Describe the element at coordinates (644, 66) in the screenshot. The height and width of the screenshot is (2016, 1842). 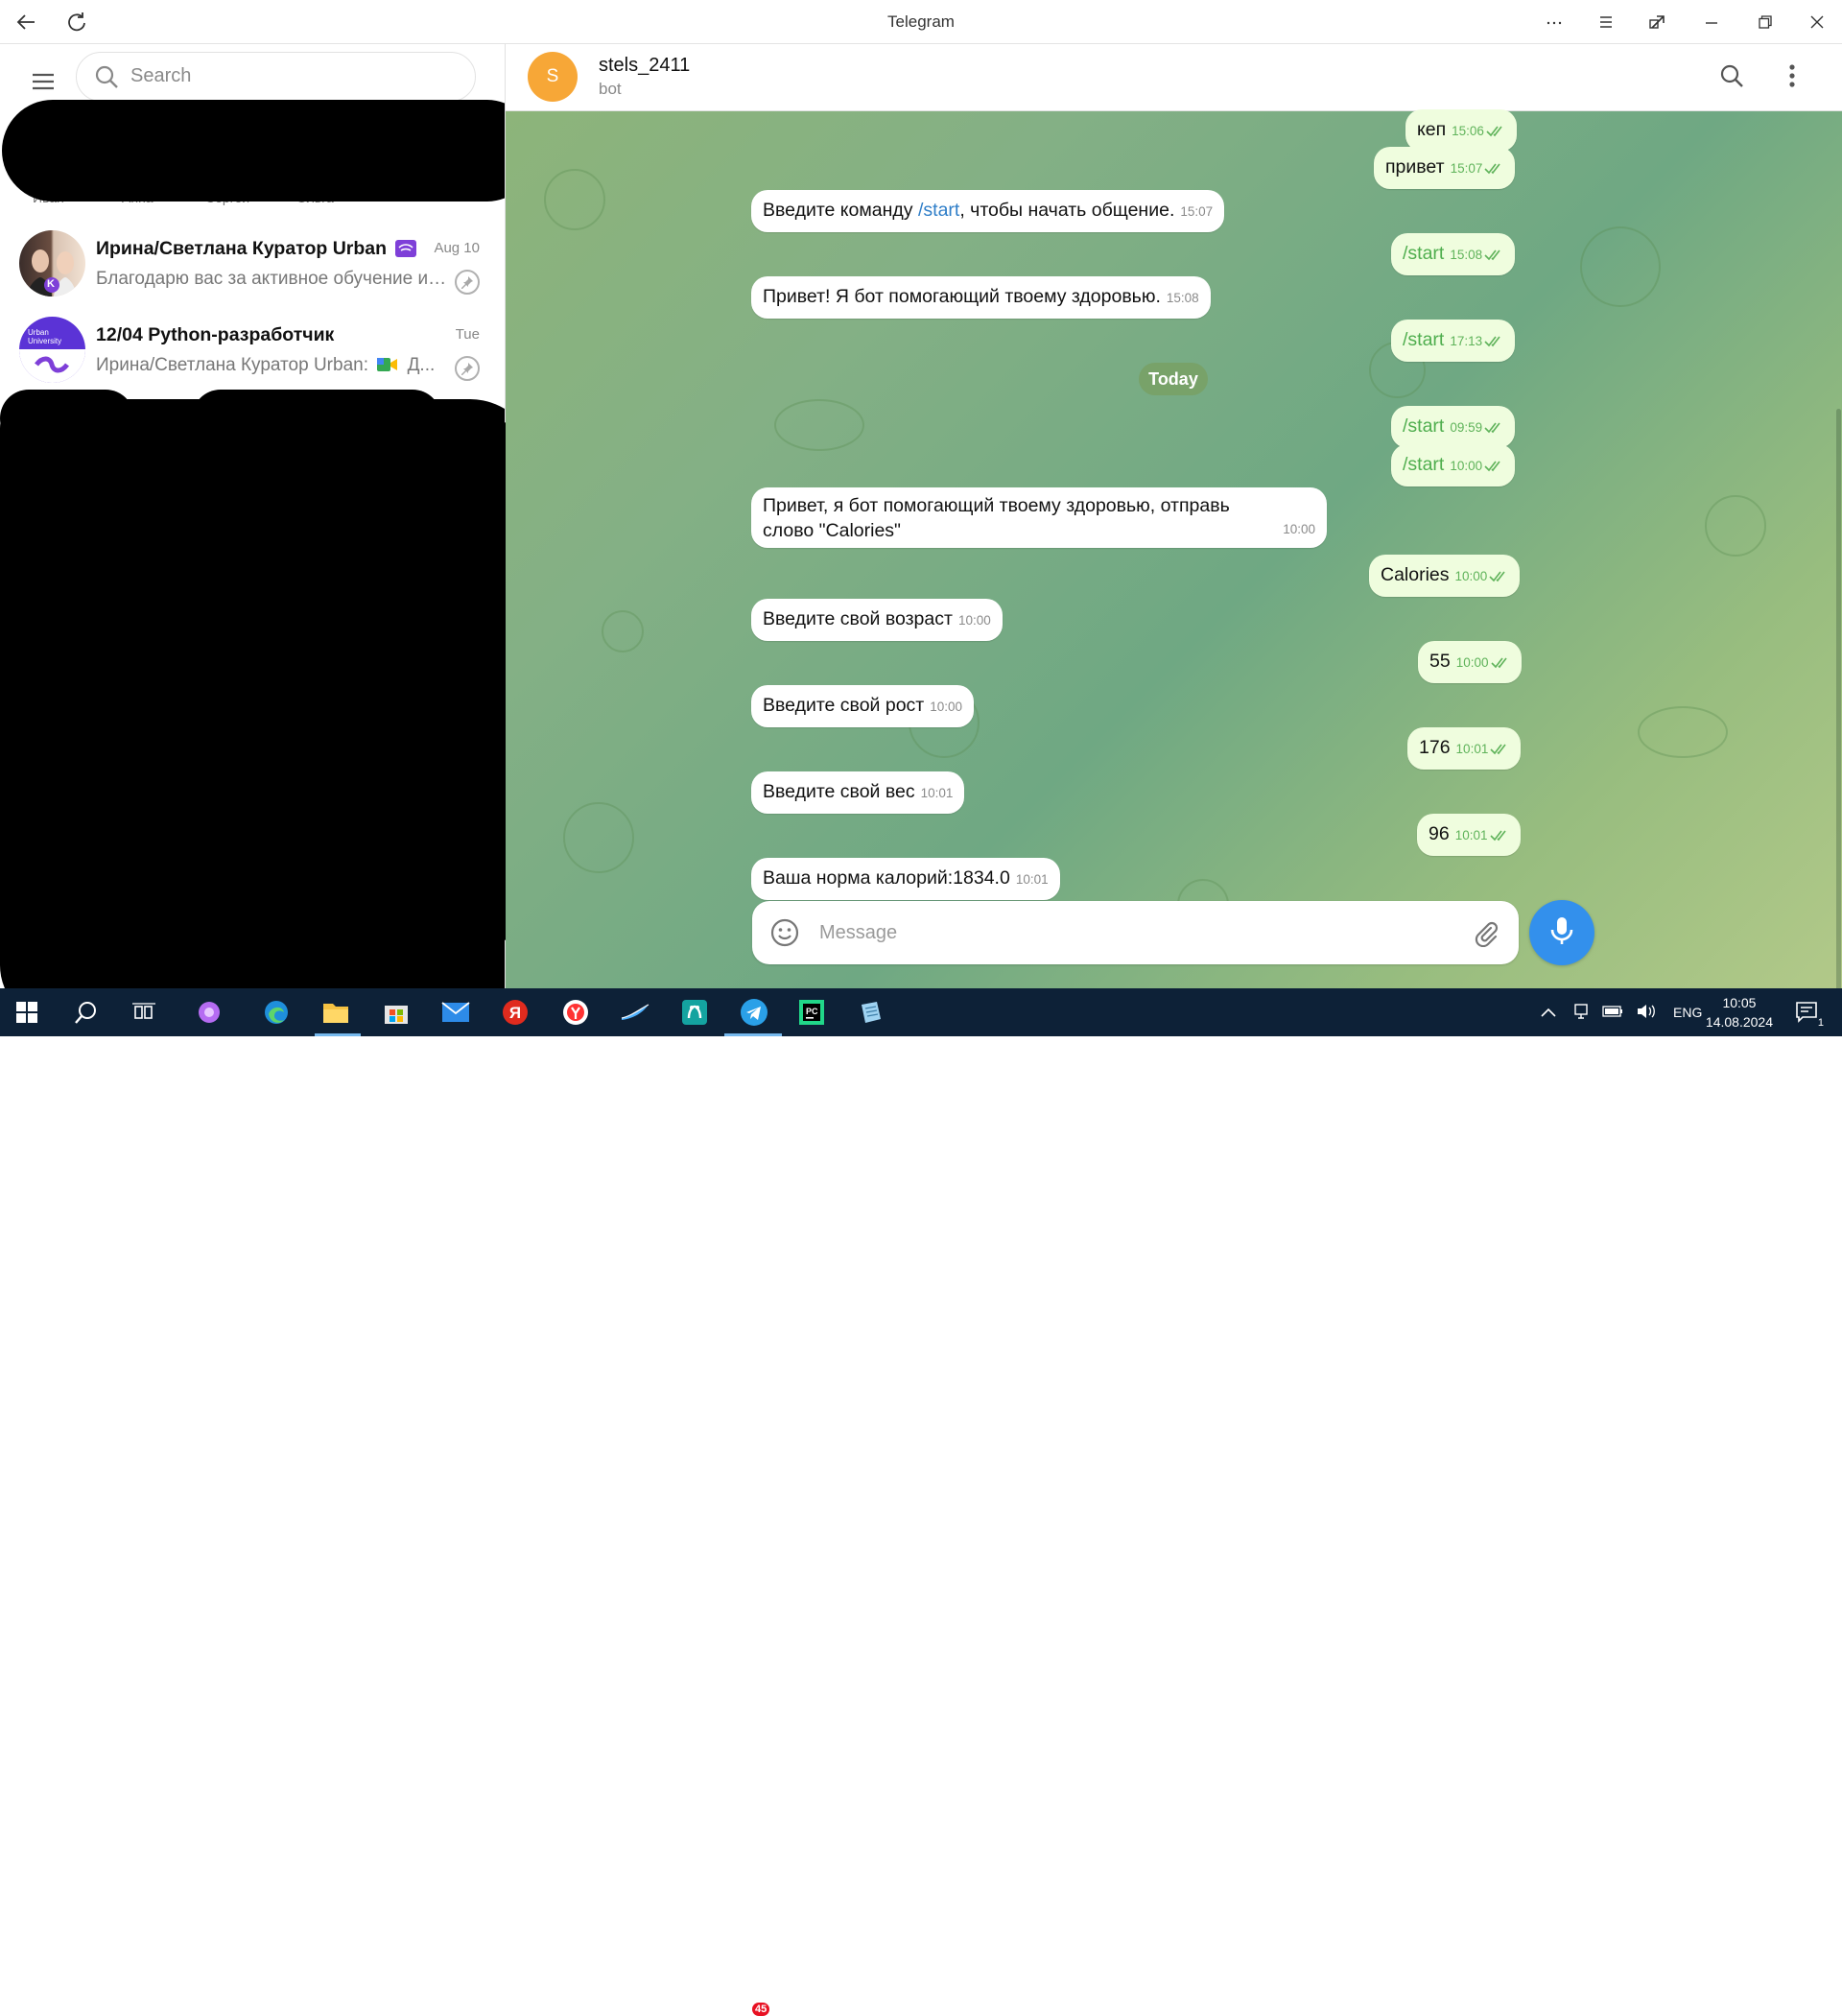
I see `chat-title: stels_2411` at that location.